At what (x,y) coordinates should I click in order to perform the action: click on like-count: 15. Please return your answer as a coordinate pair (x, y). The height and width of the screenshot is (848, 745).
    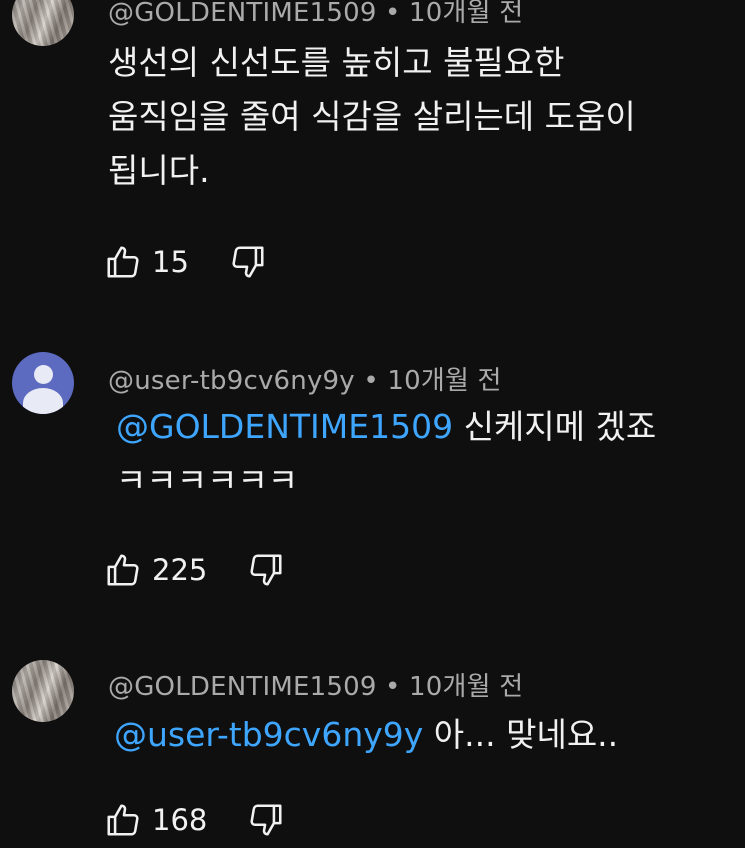
    Looking at the image, I should click on (170, 262).